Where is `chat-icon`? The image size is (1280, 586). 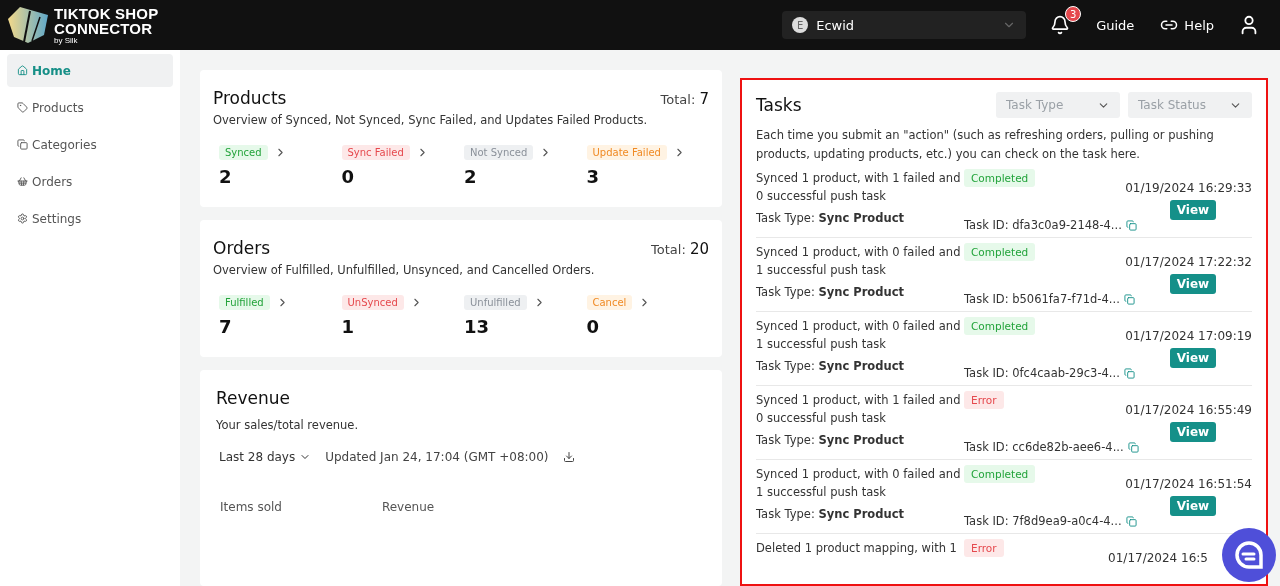 chat-icon is located at coordinates (1249, 555).